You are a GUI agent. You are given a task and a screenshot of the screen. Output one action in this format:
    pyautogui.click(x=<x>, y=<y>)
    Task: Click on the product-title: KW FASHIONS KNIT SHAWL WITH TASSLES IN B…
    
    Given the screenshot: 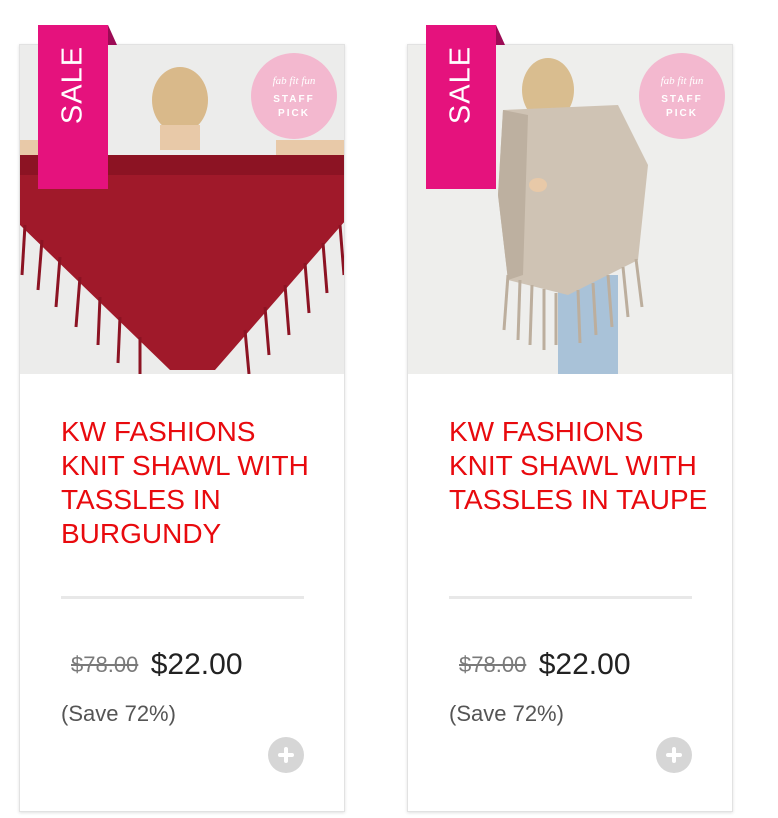 What is the action you would take?
    pyautogui.click(x=191, y=483)
    